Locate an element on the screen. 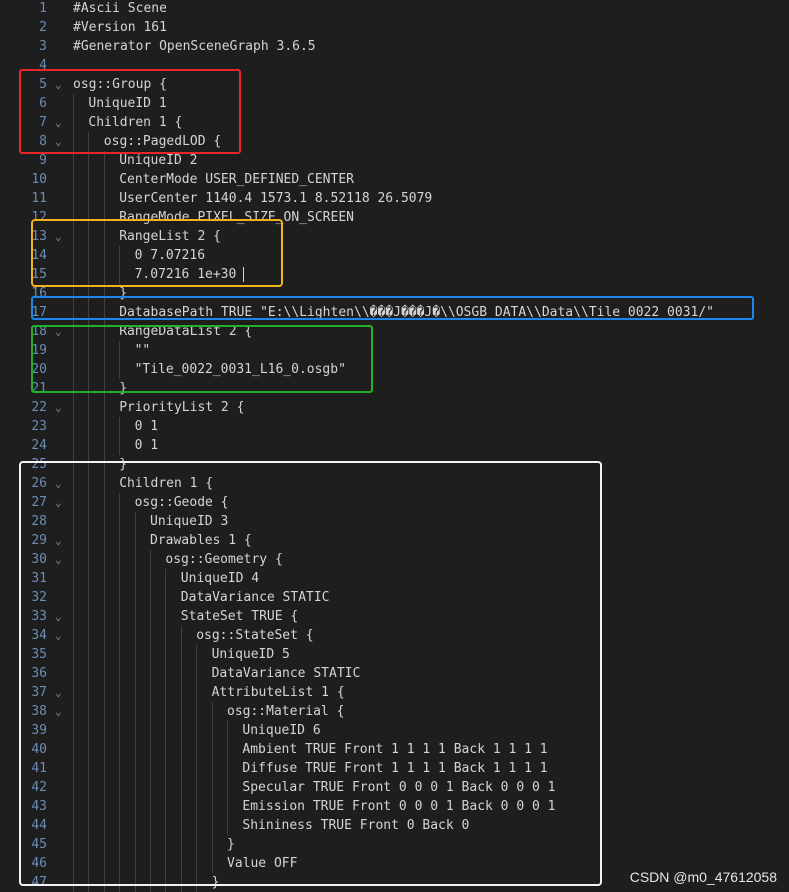 The height and width of the screenshot is (892, 789). code-text: 7.07216 1e+30 is located at coordinates (185, 274).